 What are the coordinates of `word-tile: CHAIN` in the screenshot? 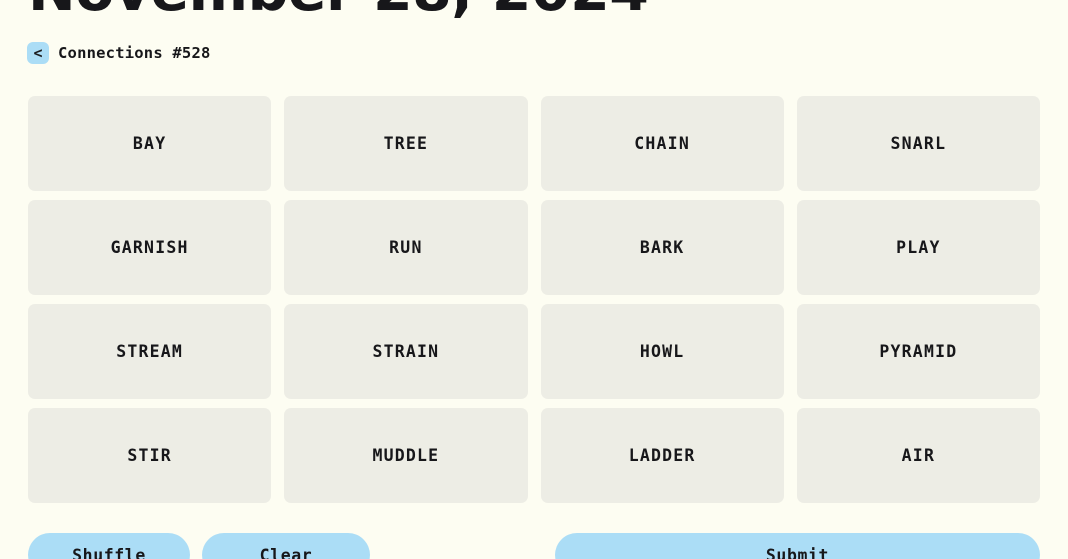 It's located at (662, 143).